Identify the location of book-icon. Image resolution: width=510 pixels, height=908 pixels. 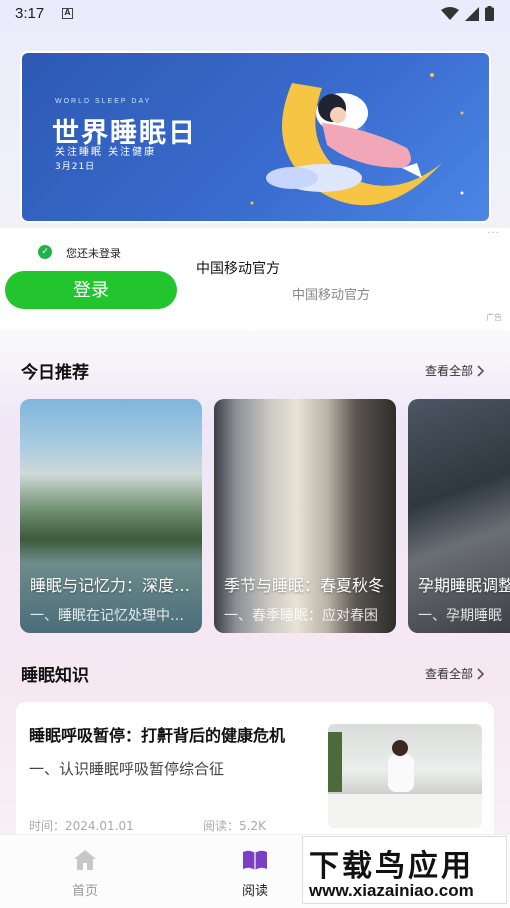
(255, 860).